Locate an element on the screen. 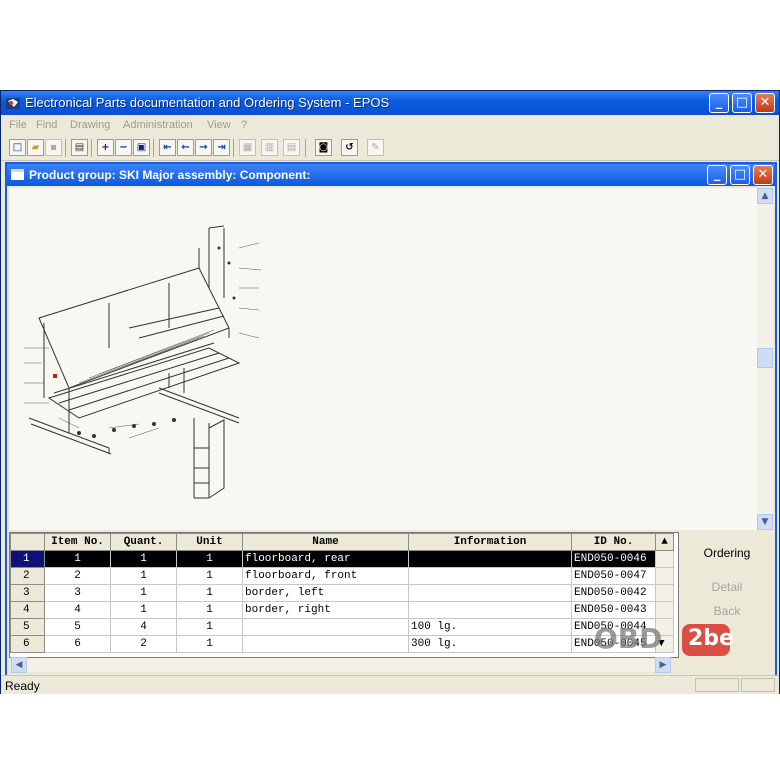 This screenshot has height=780, width=780. save-icon: ▪ is located at coordinates (53, 147).